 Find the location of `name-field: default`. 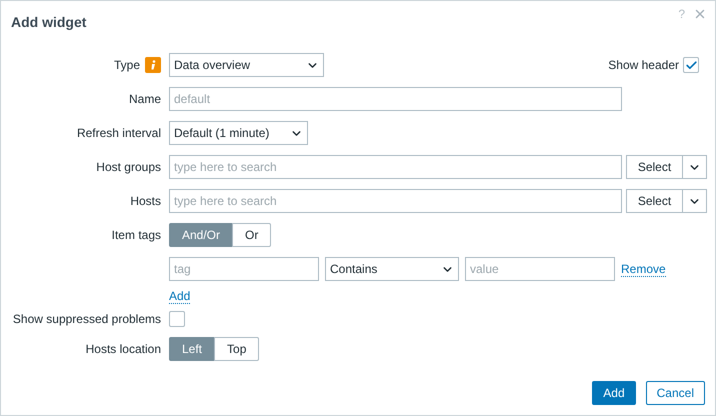

name-field: default is located at coordinates (395, 99).